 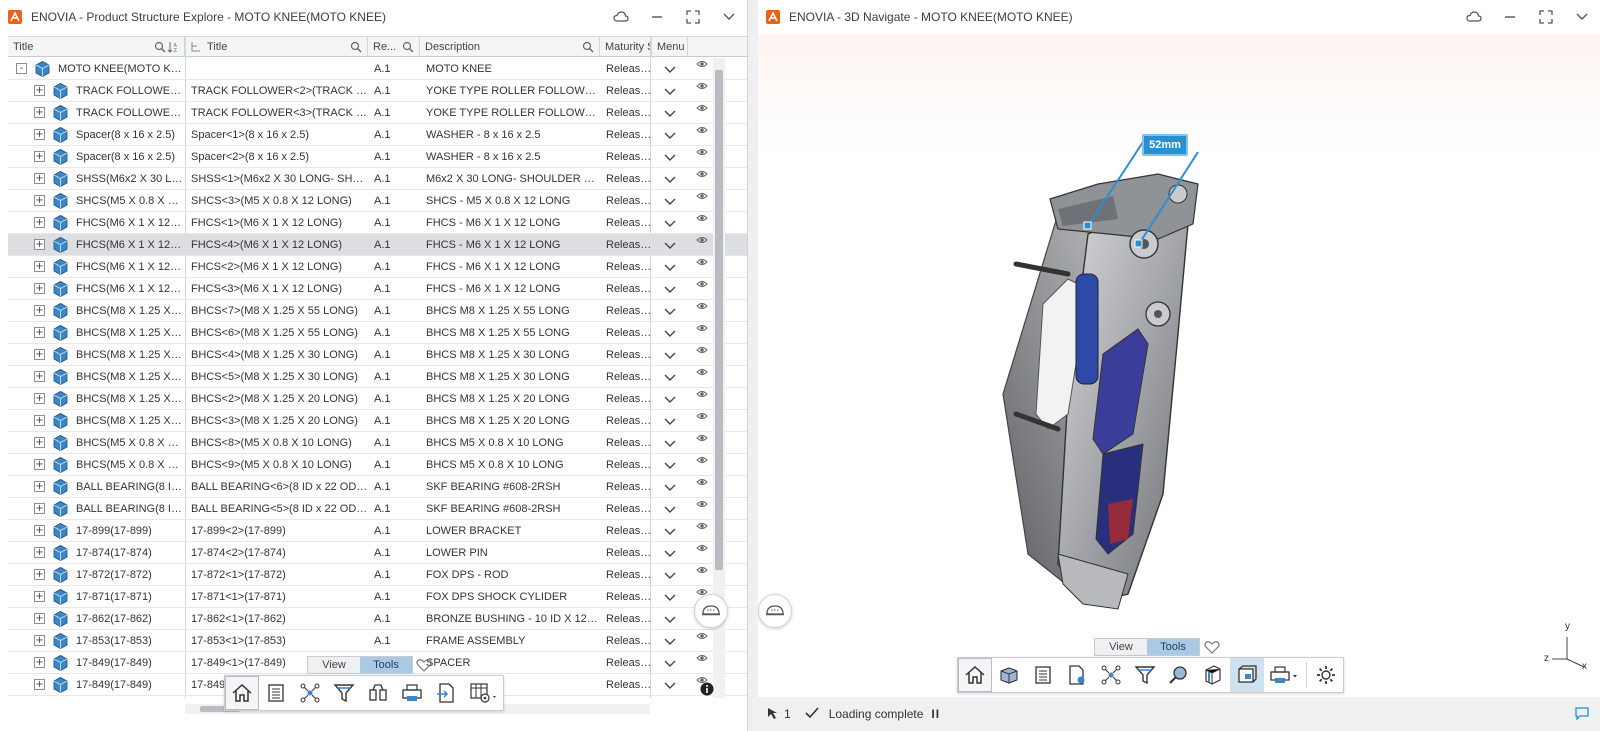 What do you see at coordinates (276, 47) in the screenshot?
I see `header-instance-title: Title` at bounding box center [276, 47].